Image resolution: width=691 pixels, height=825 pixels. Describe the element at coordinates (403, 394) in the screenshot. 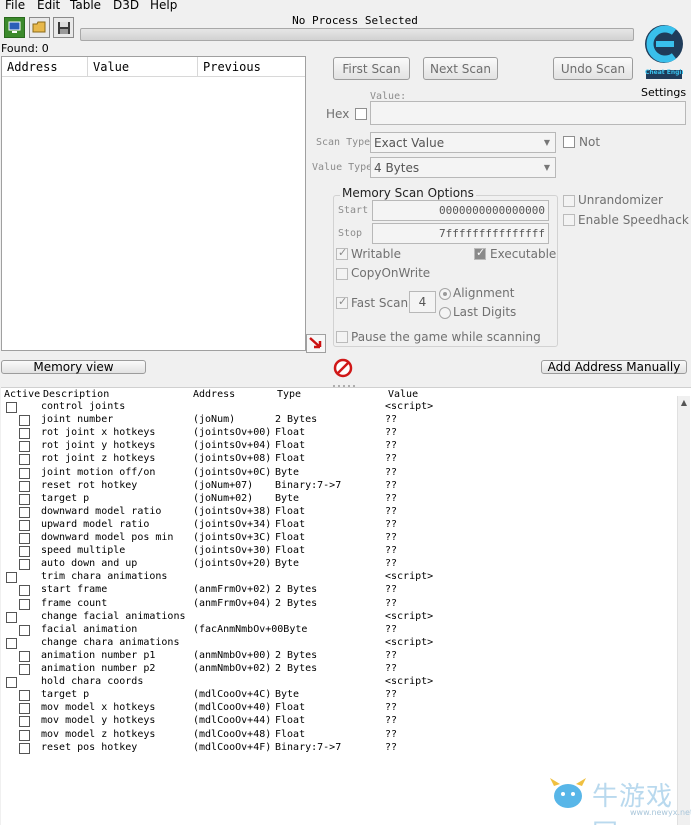

I see `column-value-header: Value` at that location.